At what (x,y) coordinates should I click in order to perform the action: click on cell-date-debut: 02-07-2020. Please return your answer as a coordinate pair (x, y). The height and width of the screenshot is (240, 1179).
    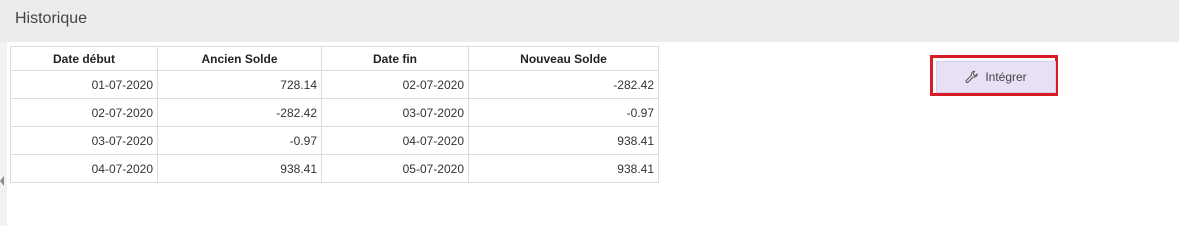
    Looking at the image, I should click on (84, 112).